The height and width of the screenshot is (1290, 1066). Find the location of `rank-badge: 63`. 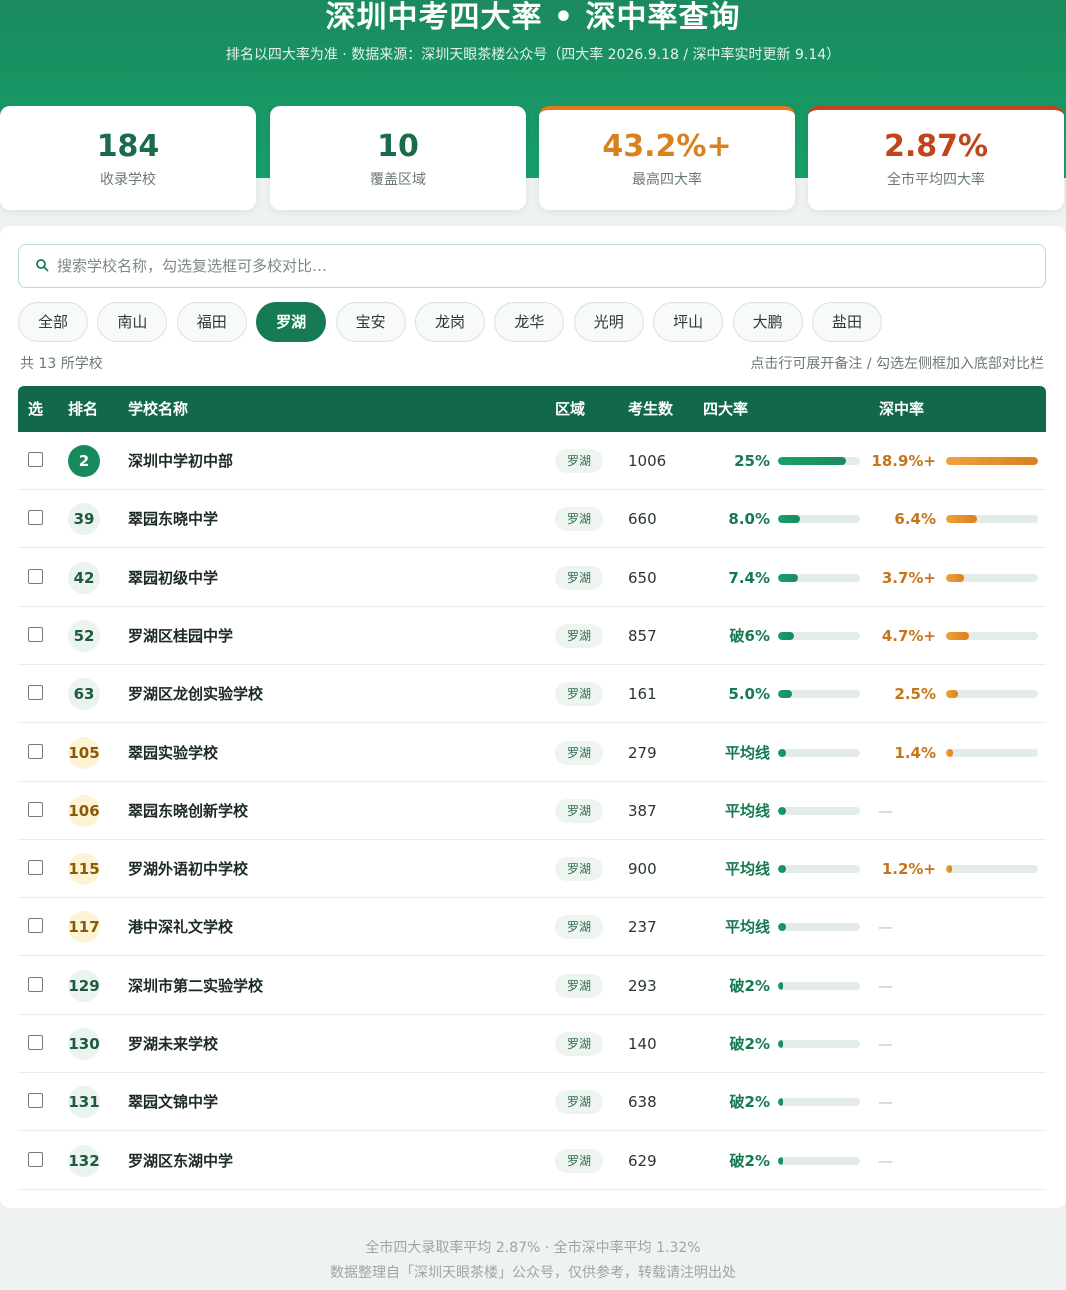

rank-badge: 63 is located at coordinates (84, 694).